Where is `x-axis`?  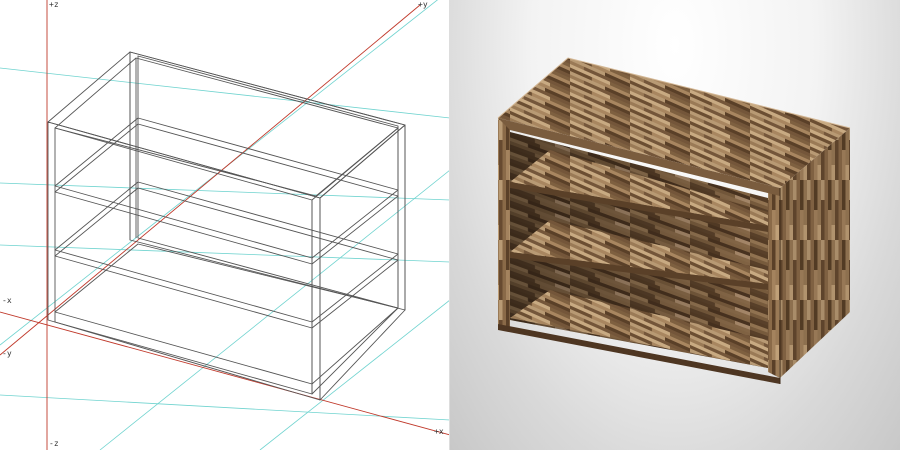
x-axis is located at coordinates (225, 373).